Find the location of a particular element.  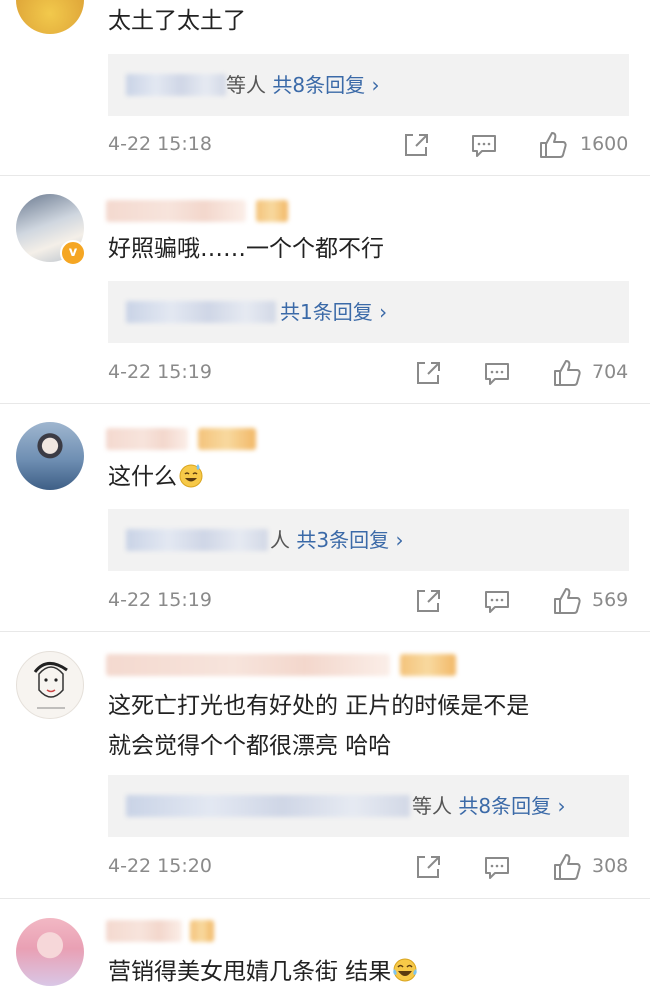

like-count: 704 is located at coordinates (610, 372).